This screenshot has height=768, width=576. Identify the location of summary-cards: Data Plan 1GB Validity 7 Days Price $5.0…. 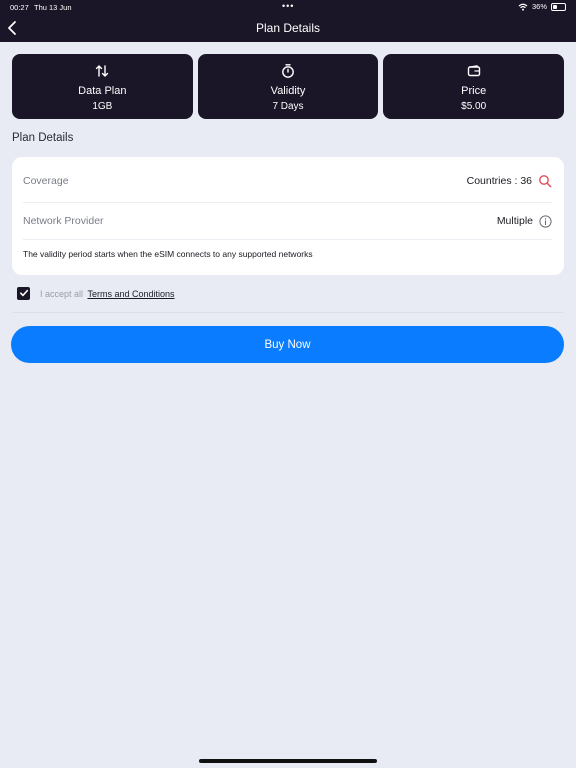
(288, 86).